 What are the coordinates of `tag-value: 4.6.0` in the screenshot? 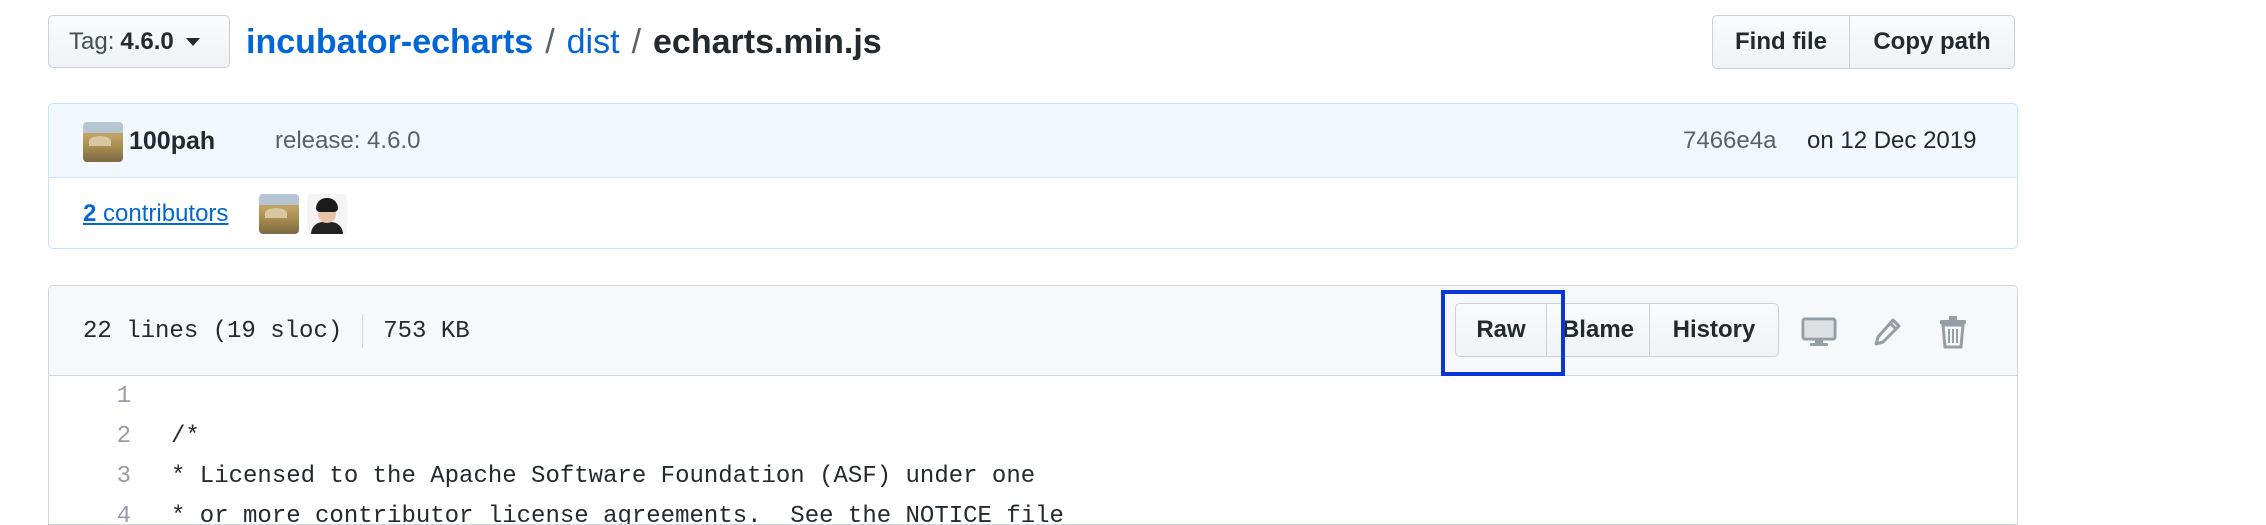 It's located at (147, 41).